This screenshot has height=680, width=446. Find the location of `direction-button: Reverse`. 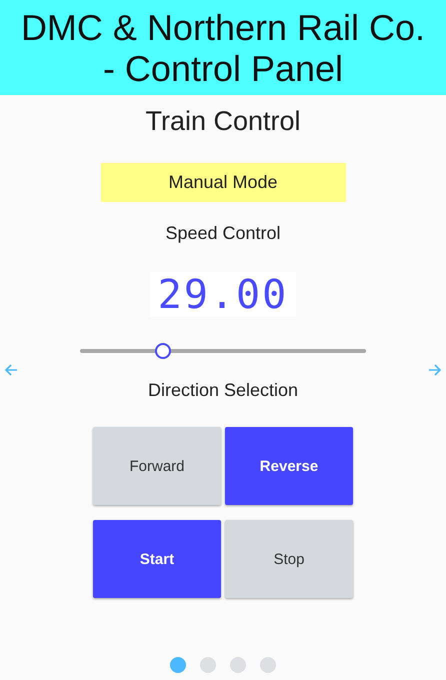

direction-button: Reverse is located at coordinates (289, 466).